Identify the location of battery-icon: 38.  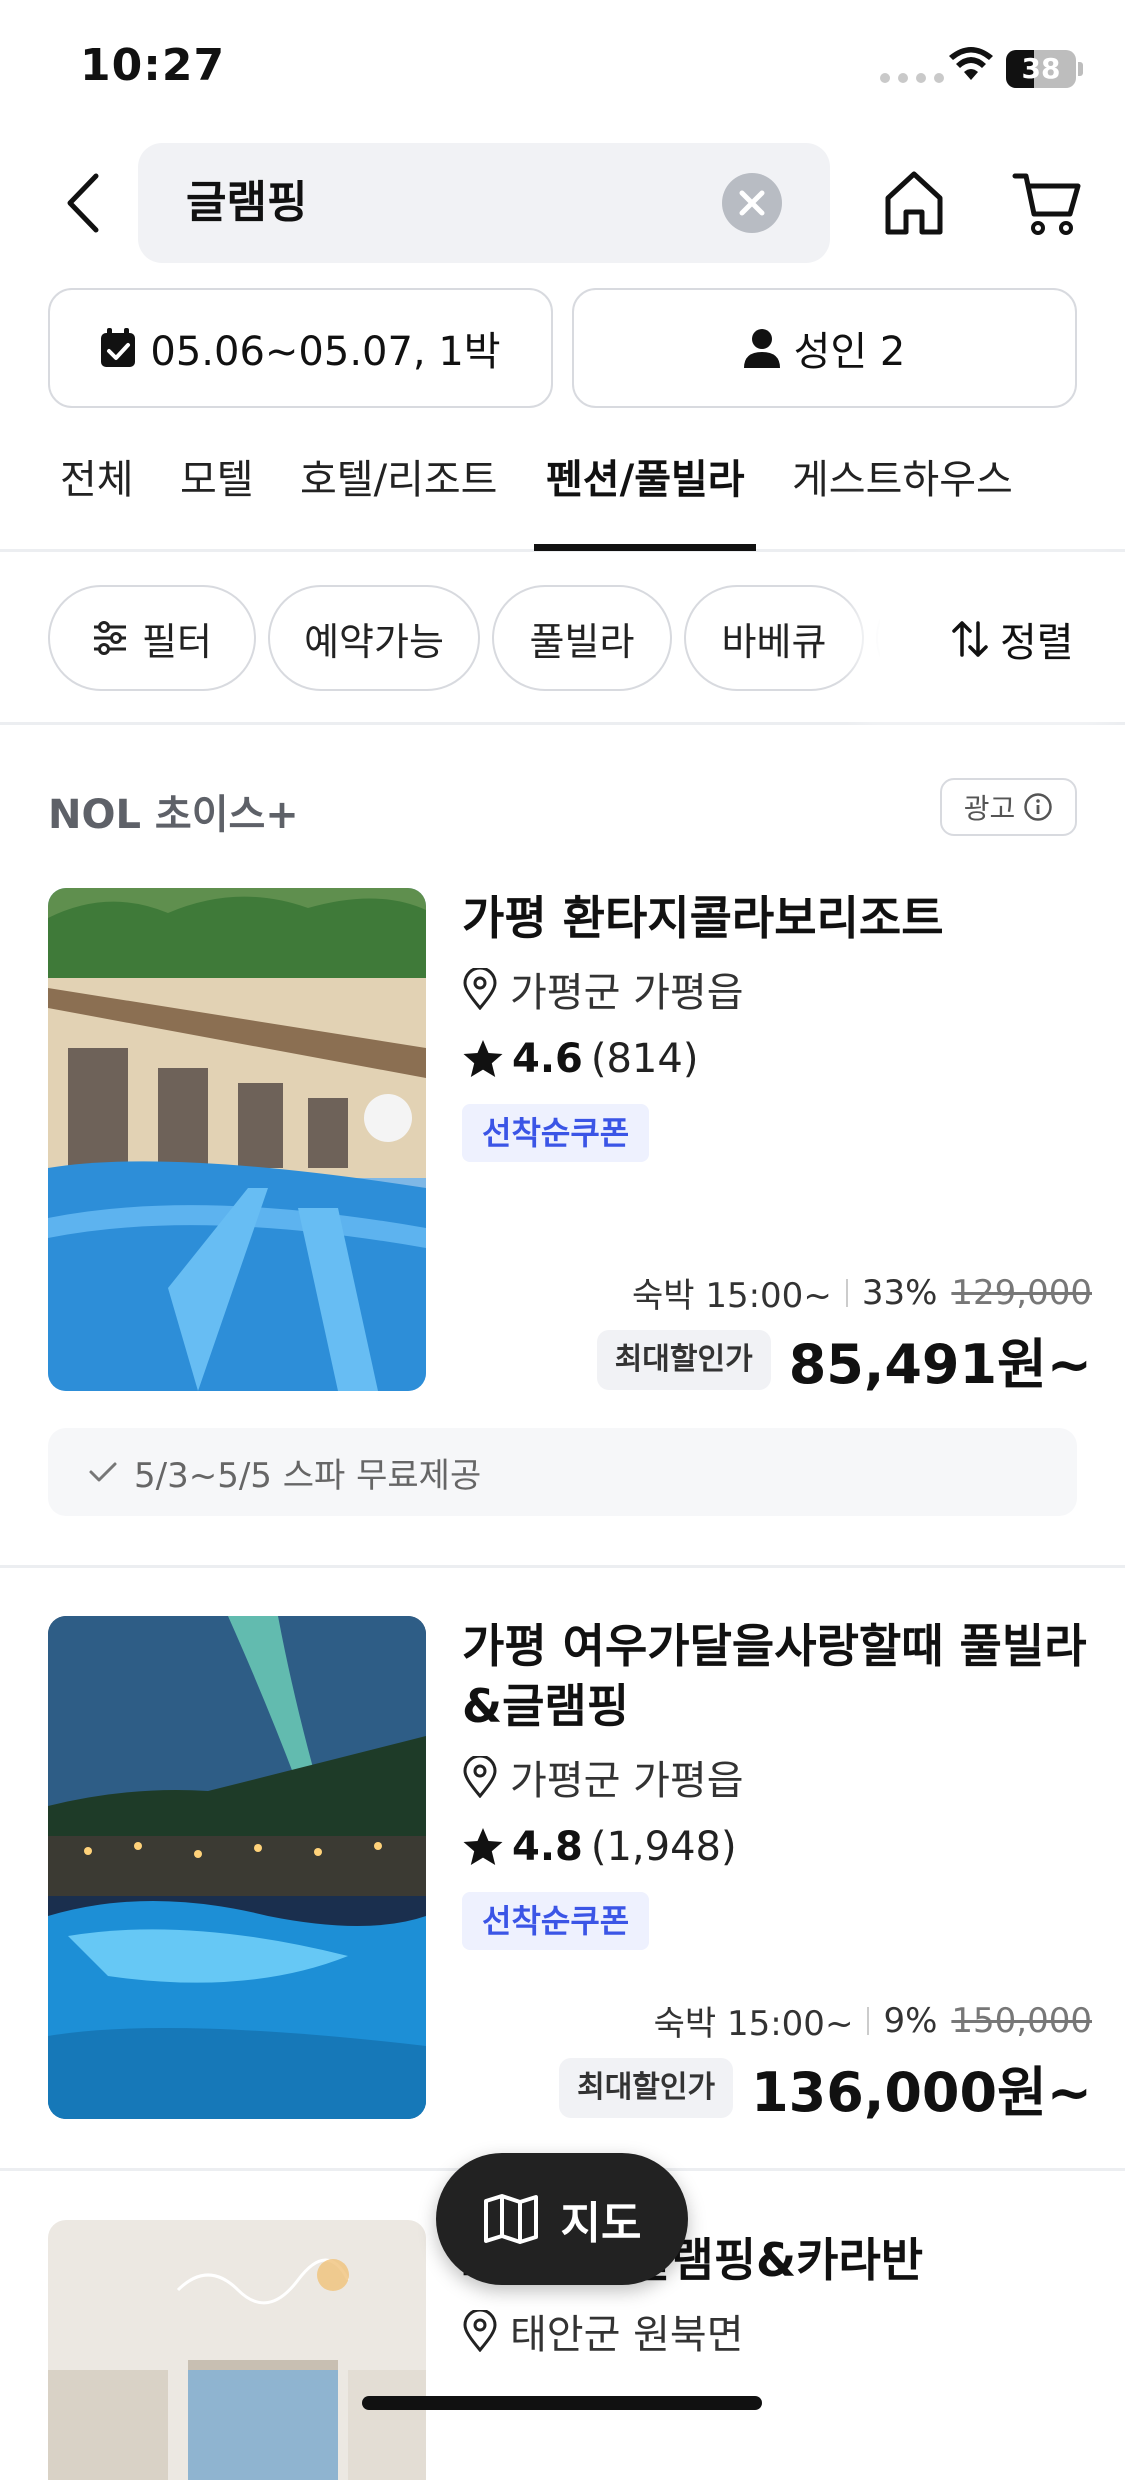
(1041, 69).